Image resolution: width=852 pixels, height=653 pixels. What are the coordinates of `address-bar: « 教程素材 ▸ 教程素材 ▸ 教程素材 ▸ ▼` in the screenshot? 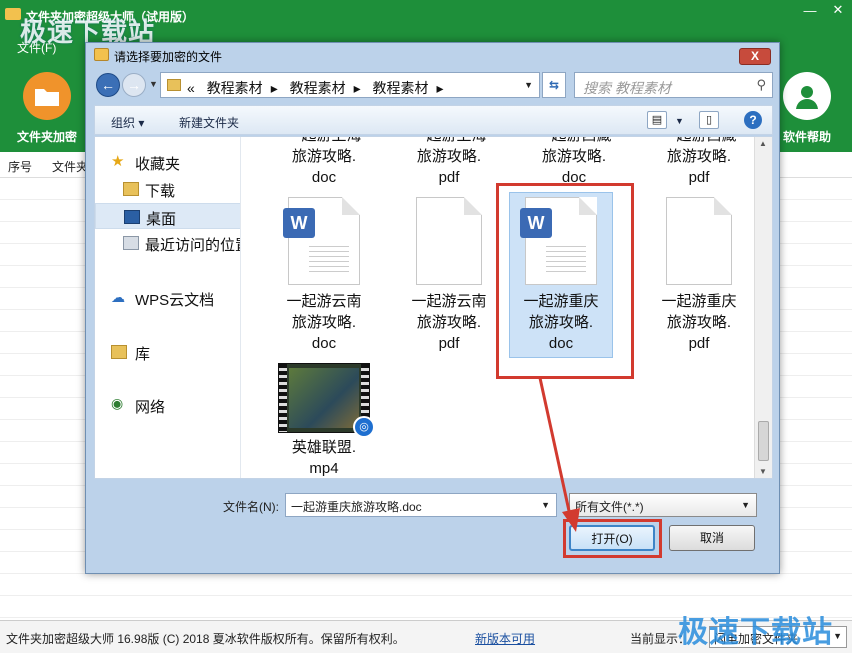 It's located at (350, 85).